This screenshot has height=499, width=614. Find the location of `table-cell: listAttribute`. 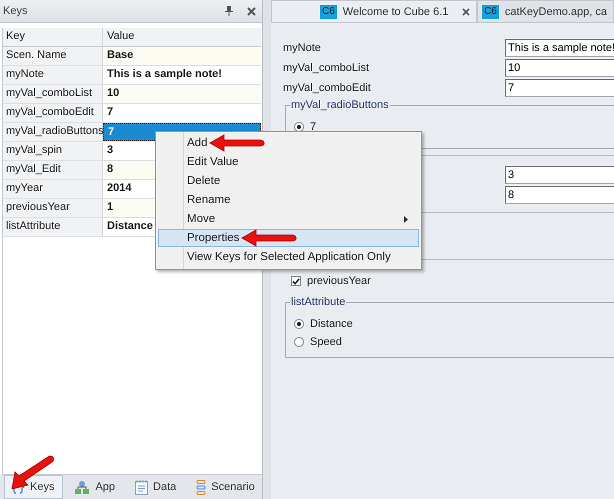

table-cell: listAttribute is located at coordinates (53, 227).